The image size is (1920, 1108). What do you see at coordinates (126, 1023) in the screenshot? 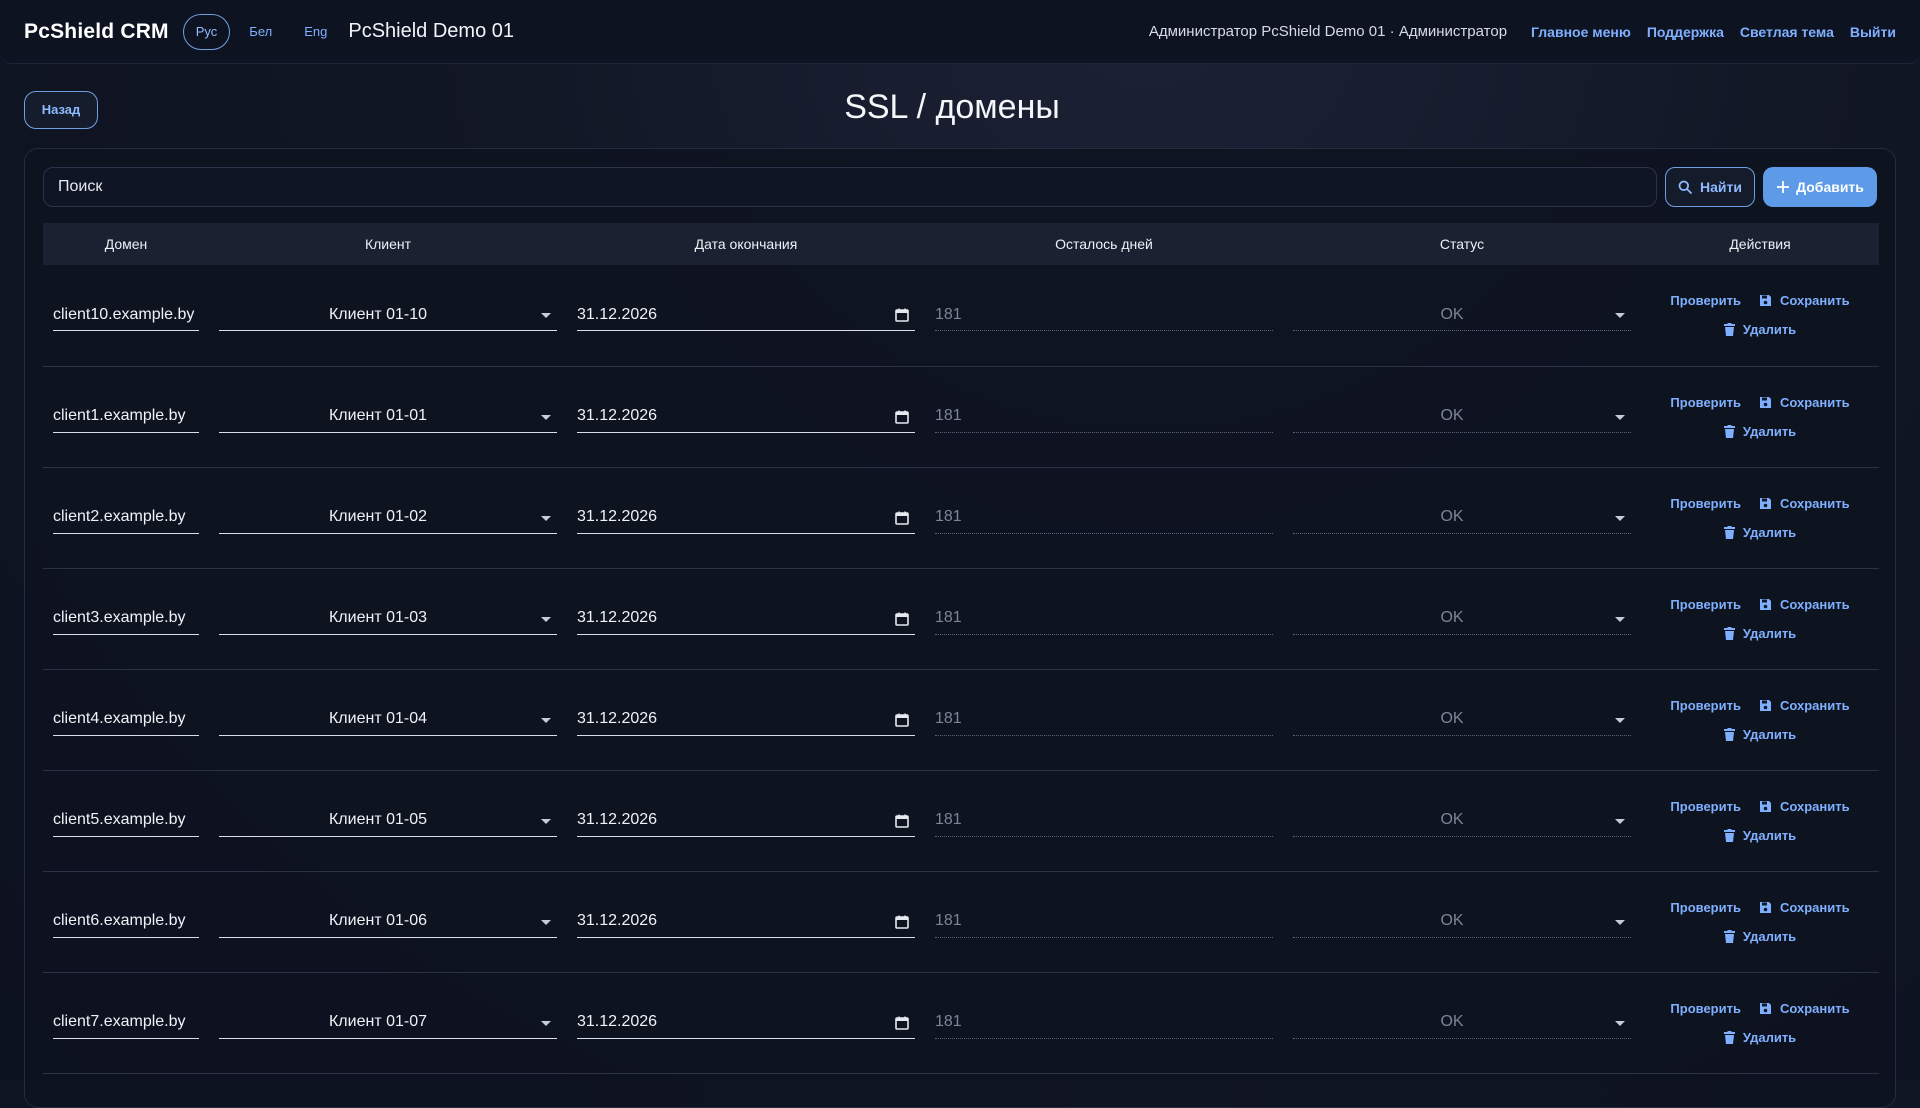
I see `domain-input: client7.example.by` at bounding box center [126, 1023].